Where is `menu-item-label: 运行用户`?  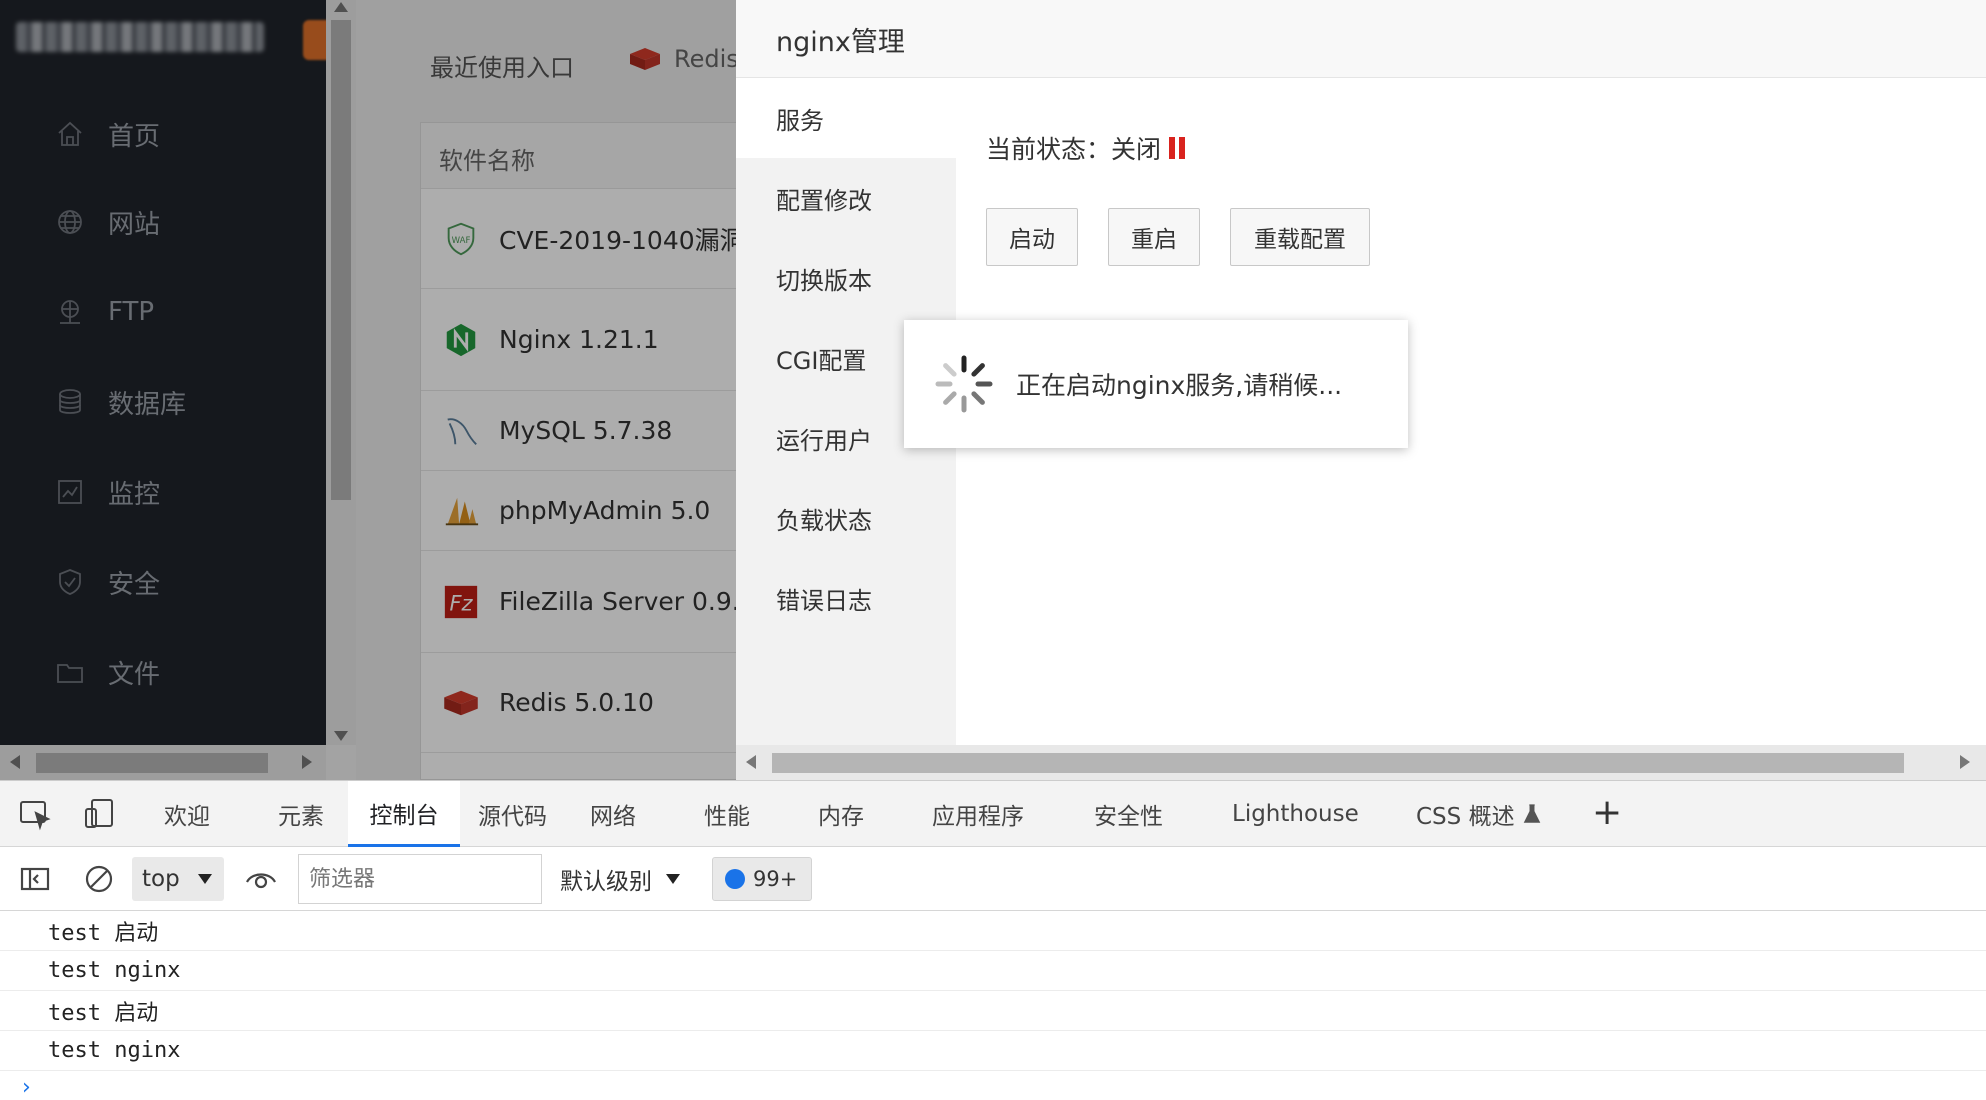 menu-item-label: 运行用户 is located at coordinates (824, 440).